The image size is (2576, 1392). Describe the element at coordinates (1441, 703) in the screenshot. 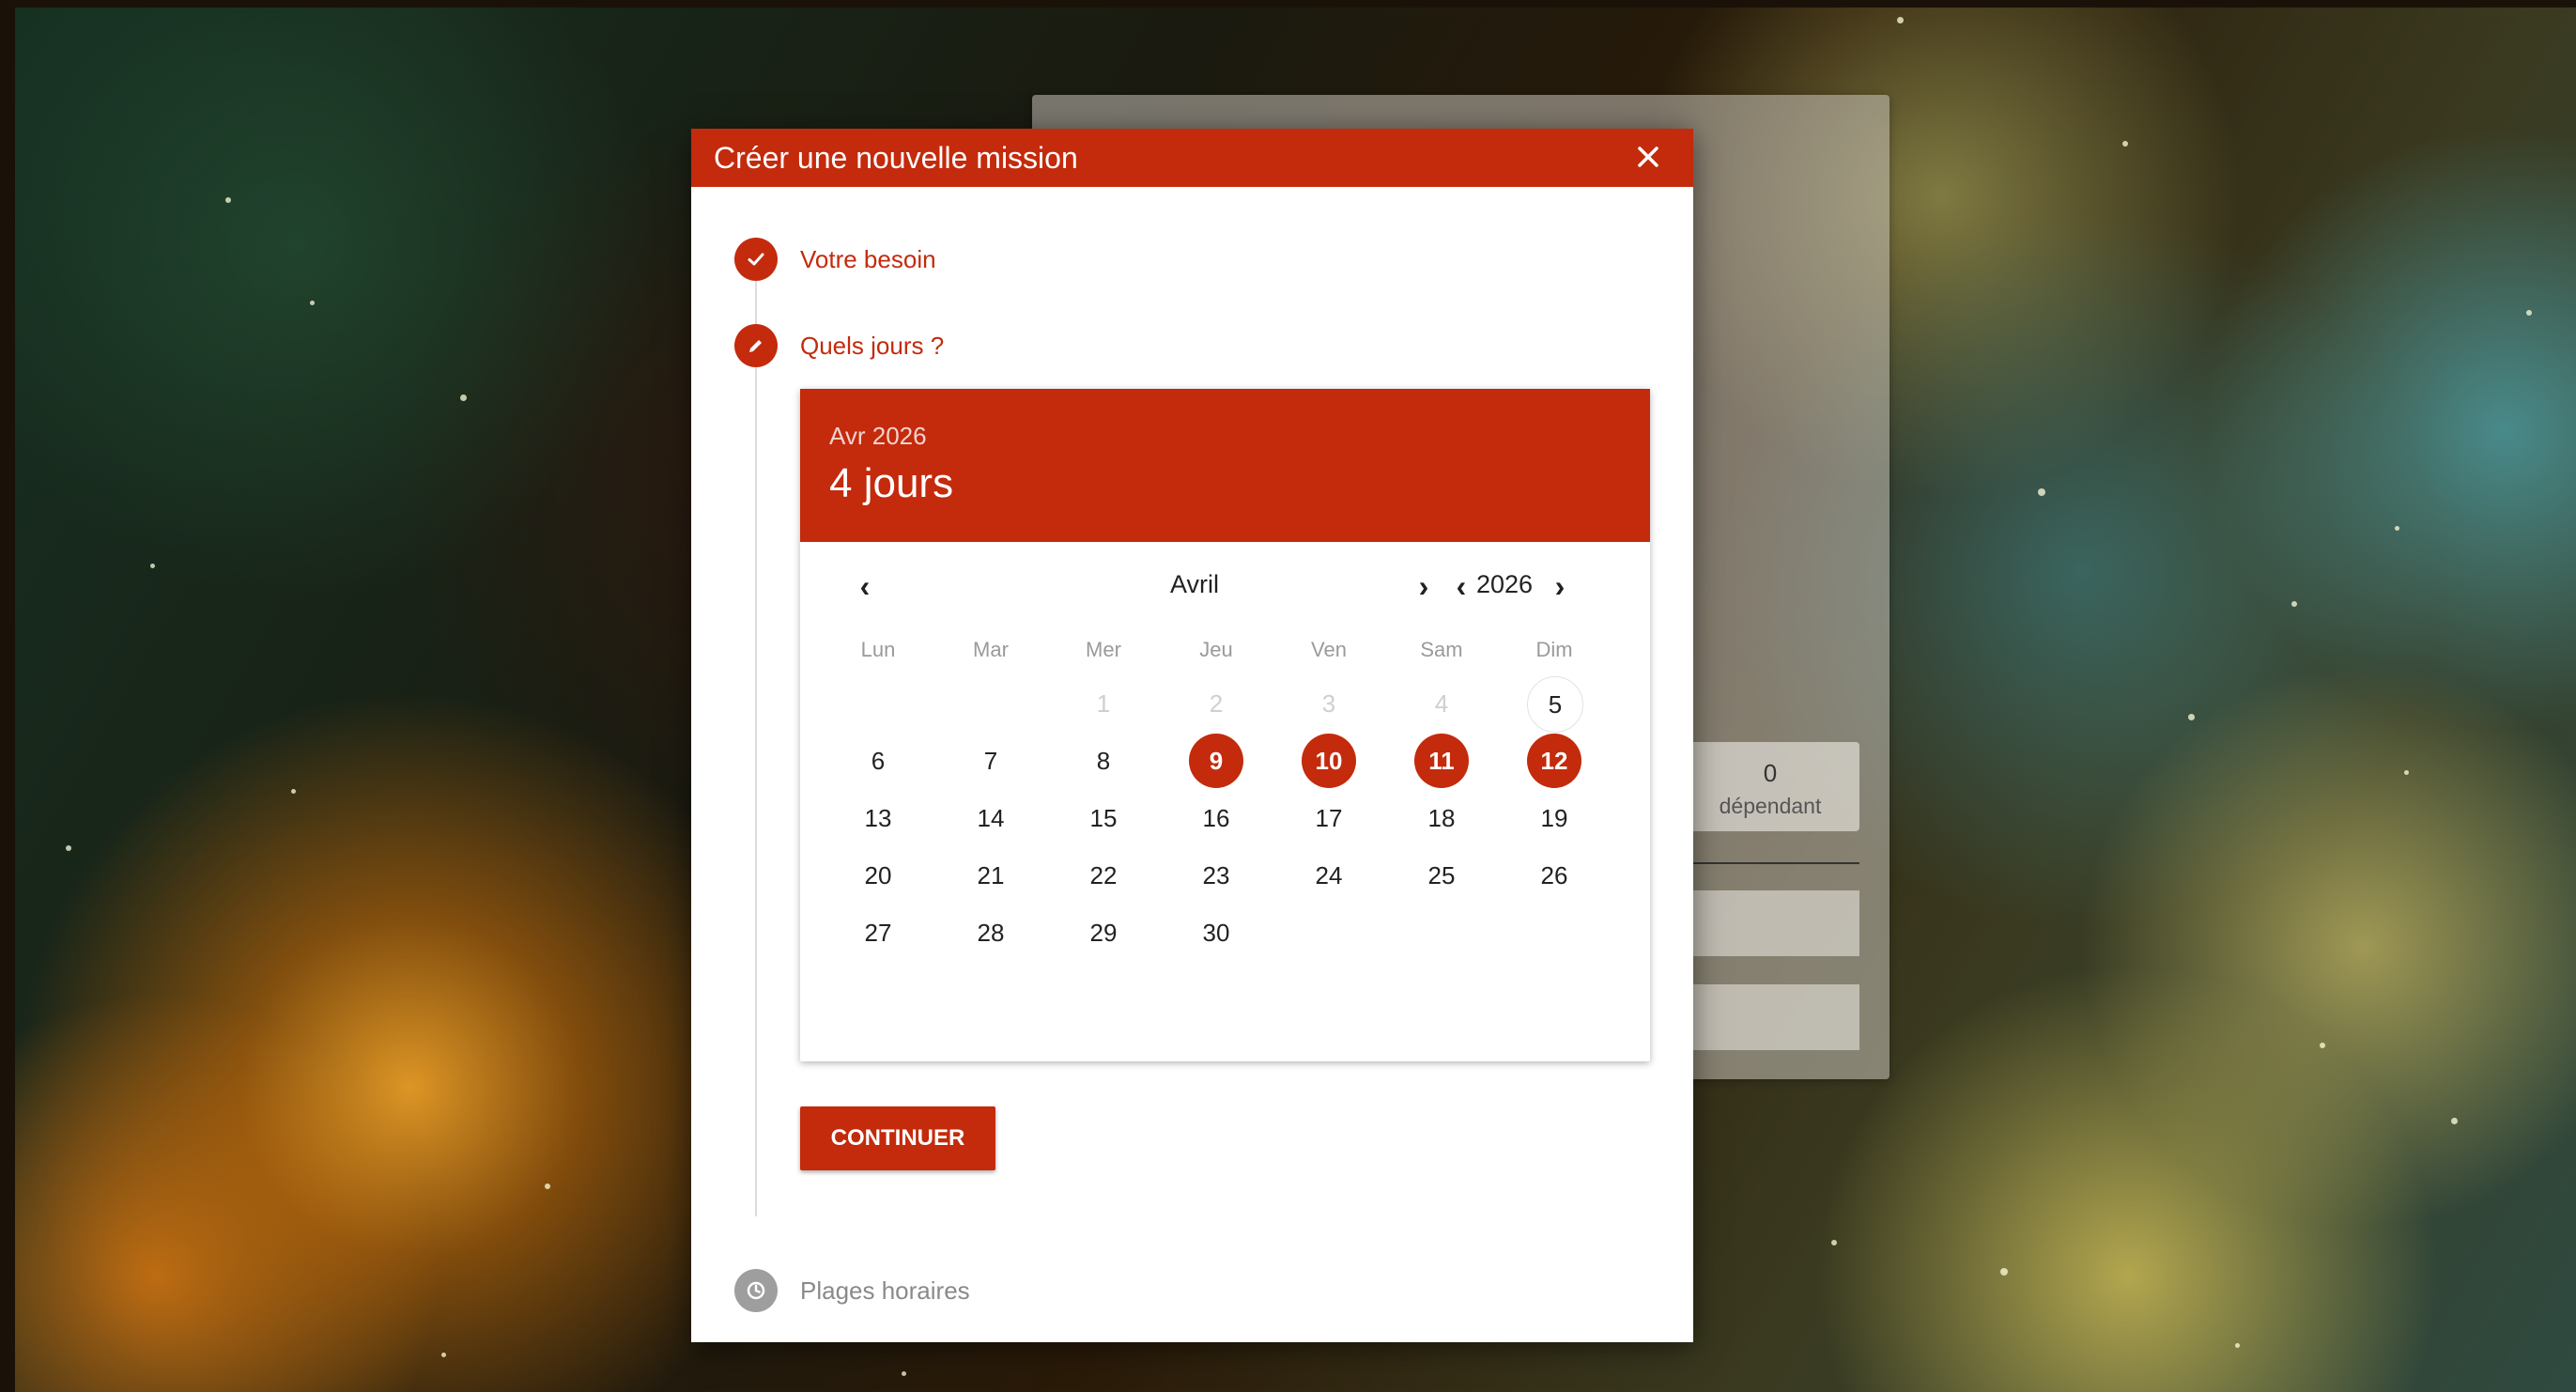

I see `calendar-day: 4` at that location.